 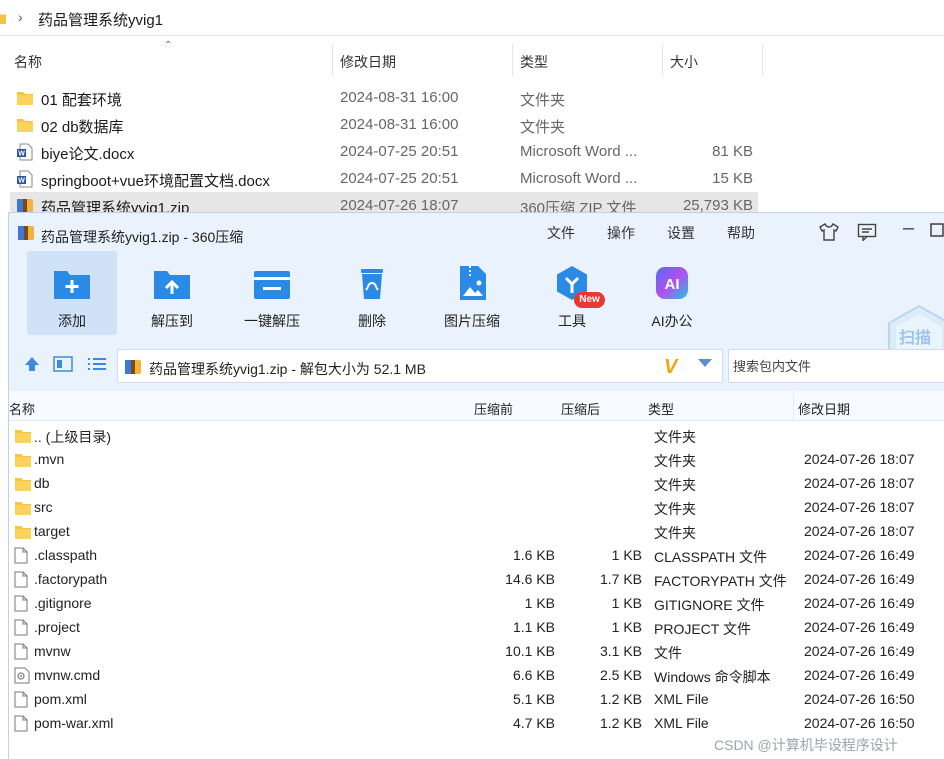 I want to click on title-bar: 药品管理系统yvig1.zip - 360压缩 文件 操作 设置 帮助 –, so click(x=476, y=232).